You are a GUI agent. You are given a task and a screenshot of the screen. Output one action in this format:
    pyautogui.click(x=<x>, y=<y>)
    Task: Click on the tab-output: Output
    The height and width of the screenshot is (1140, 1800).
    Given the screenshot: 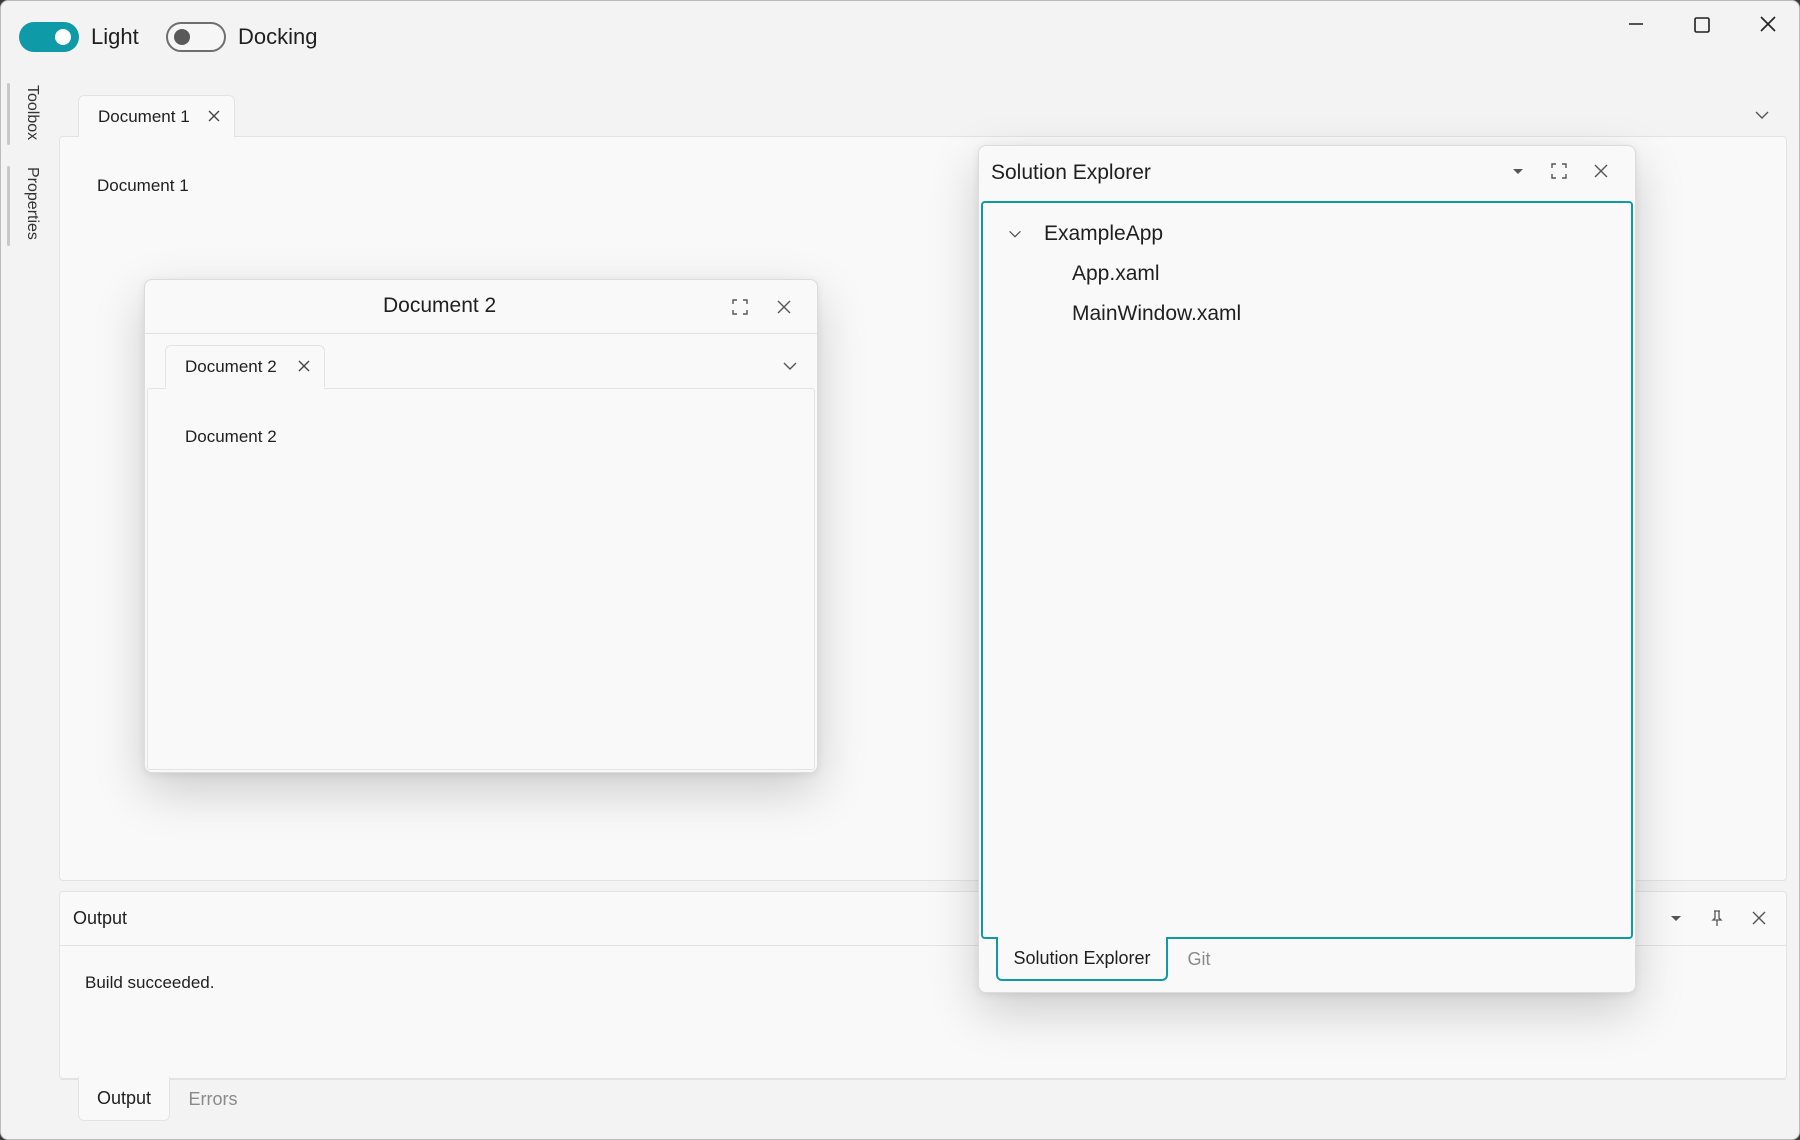 What is the action you would take?
    pyautogui.click(x=124, y=1099)
    